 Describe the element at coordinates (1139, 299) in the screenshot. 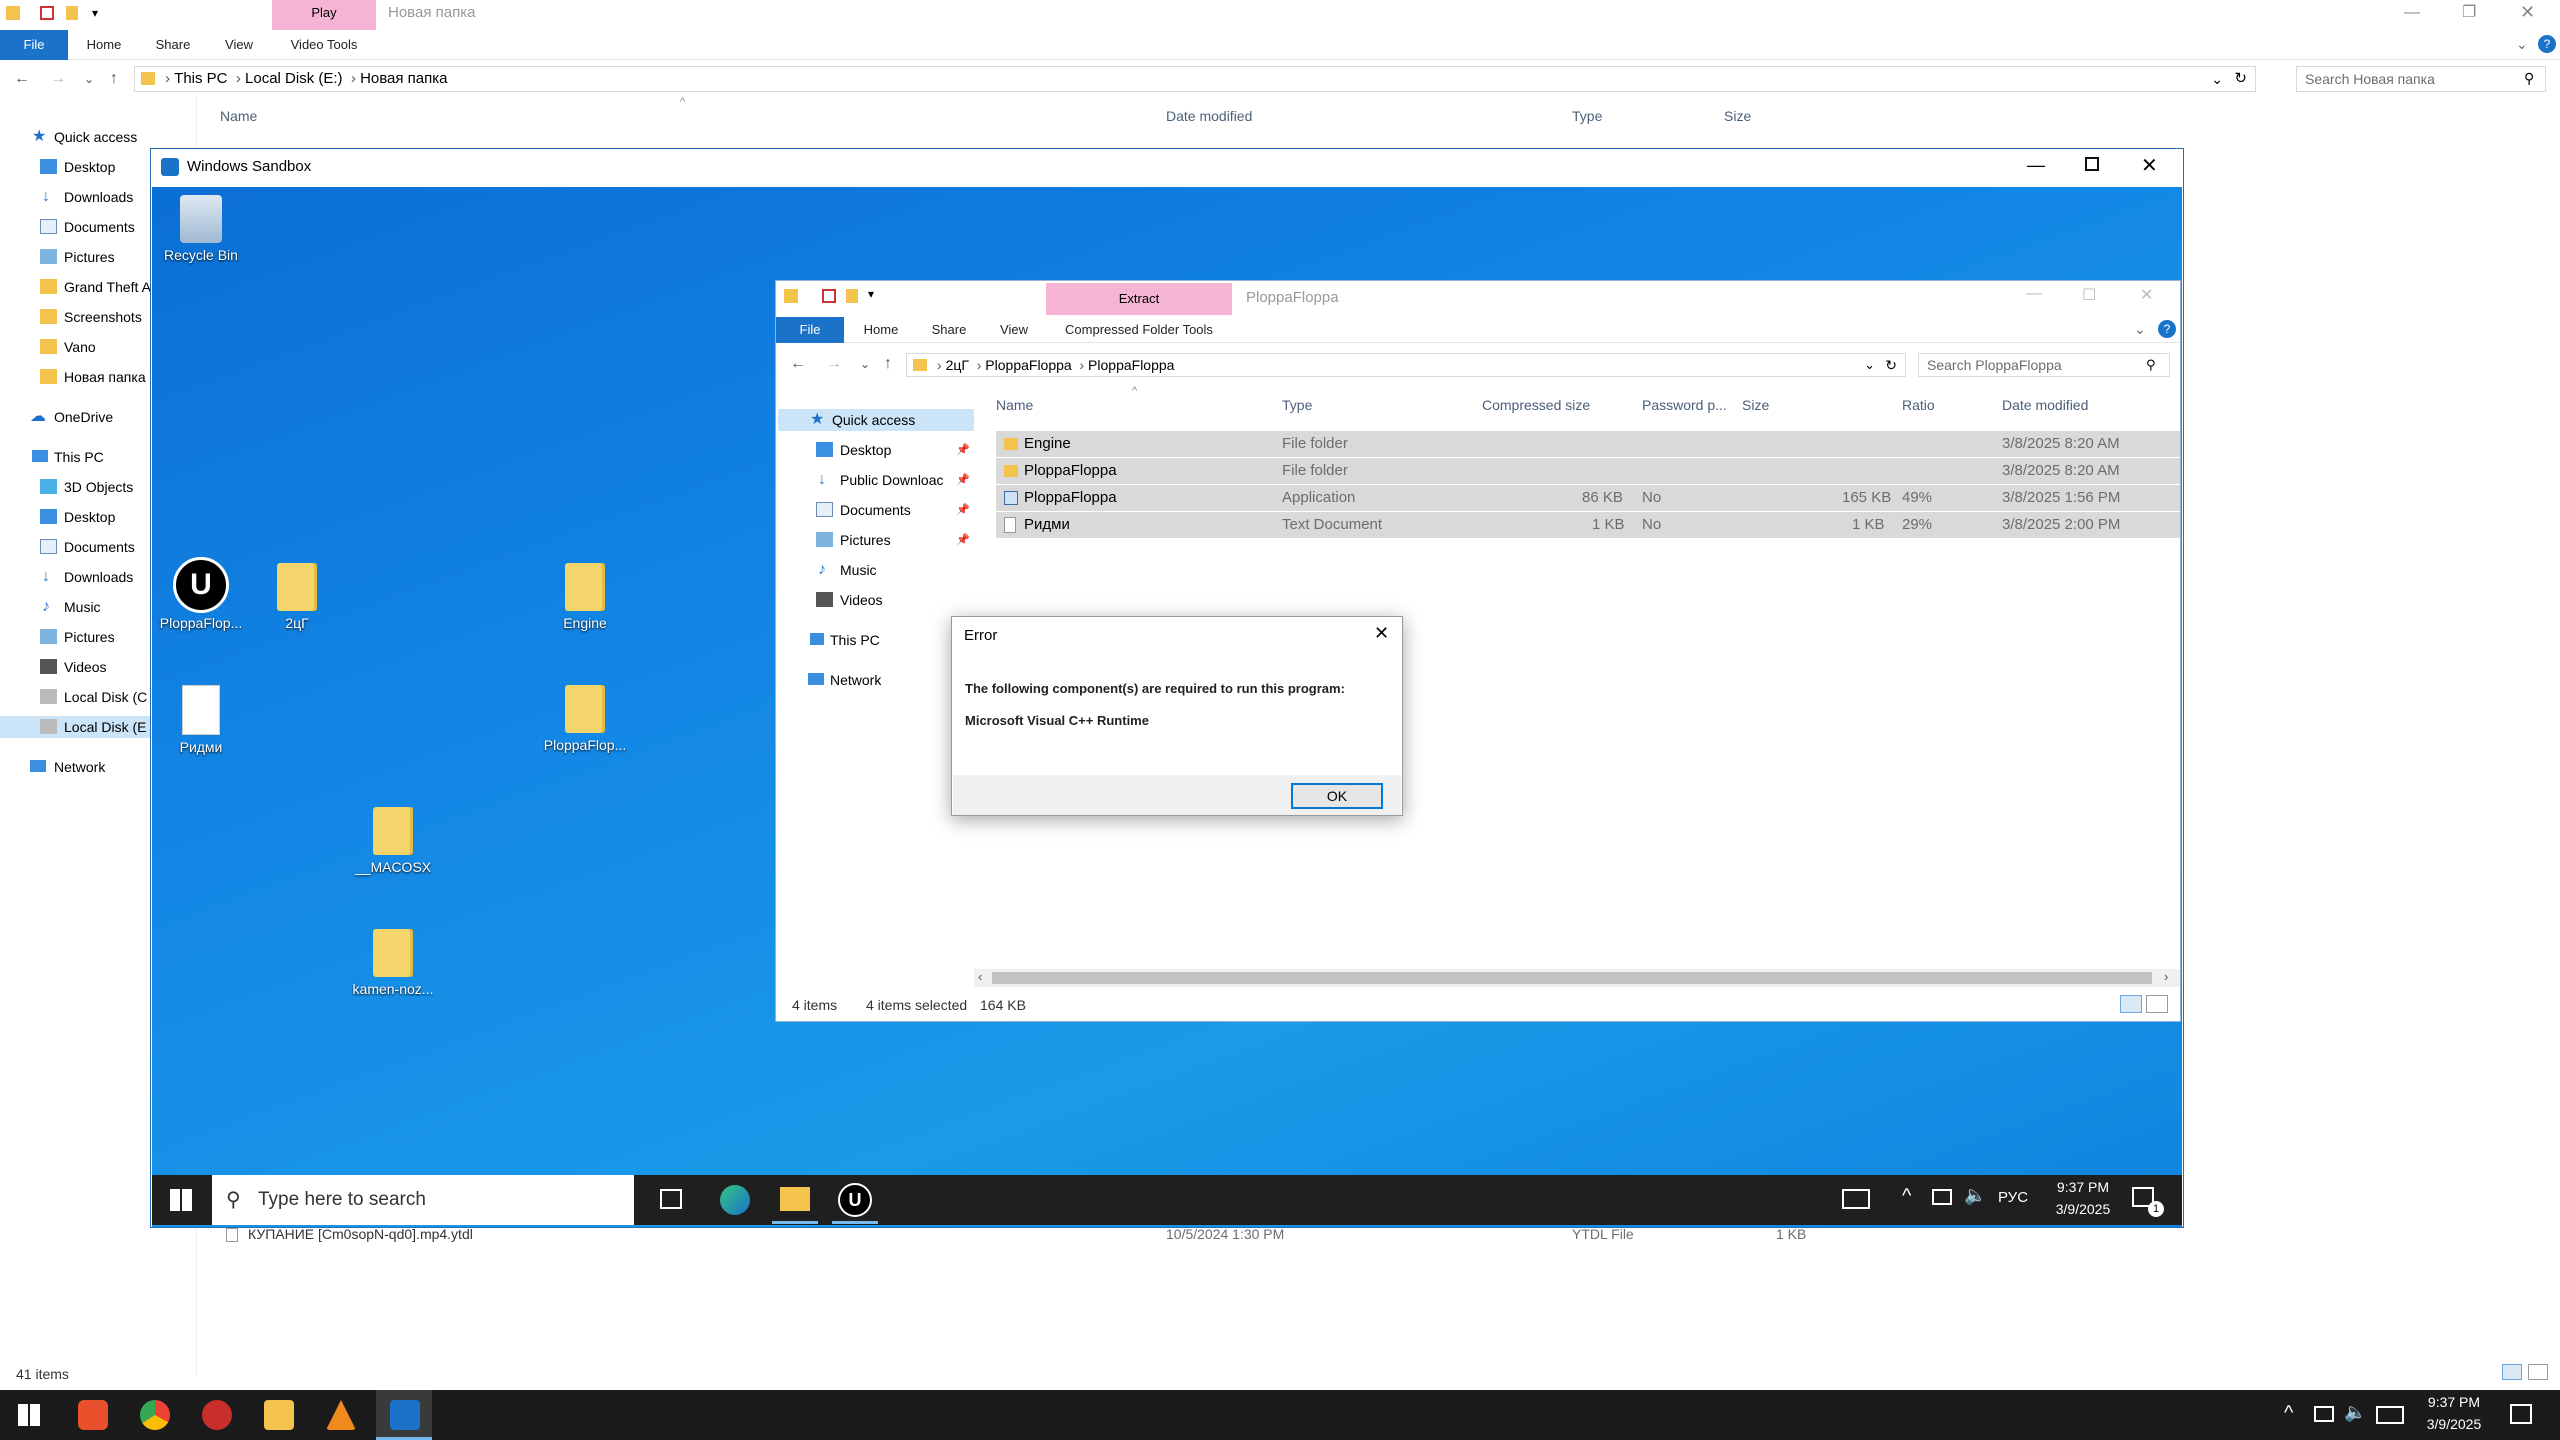

I see `contextual-tab-extract: Extract` at that location.